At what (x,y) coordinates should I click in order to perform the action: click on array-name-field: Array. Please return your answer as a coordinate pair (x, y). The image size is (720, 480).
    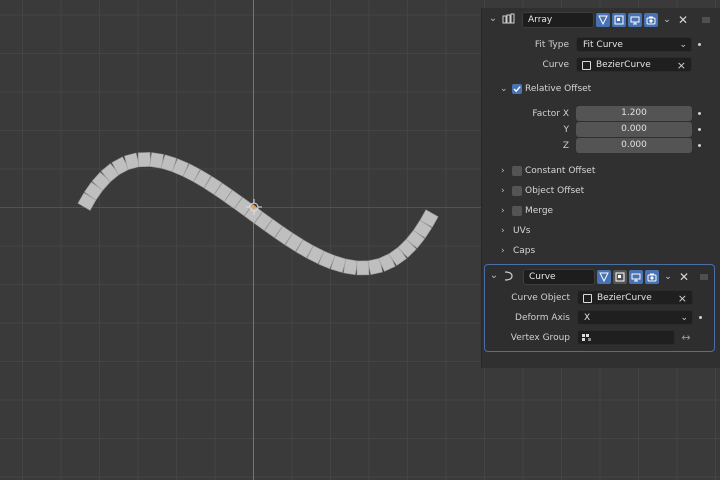
    Looking at the image, I should click on (558, 20).